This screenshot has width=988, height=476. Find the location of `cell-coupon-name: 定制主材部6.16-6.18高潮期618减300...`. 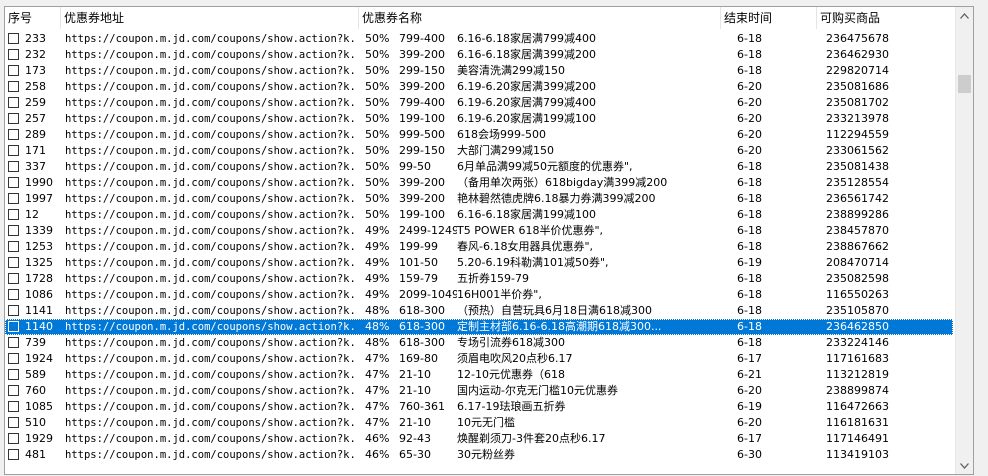

cell-coupon-name: 定制主材部6.16-6.18高潮期618减300... is located at coordinates (559, 326).